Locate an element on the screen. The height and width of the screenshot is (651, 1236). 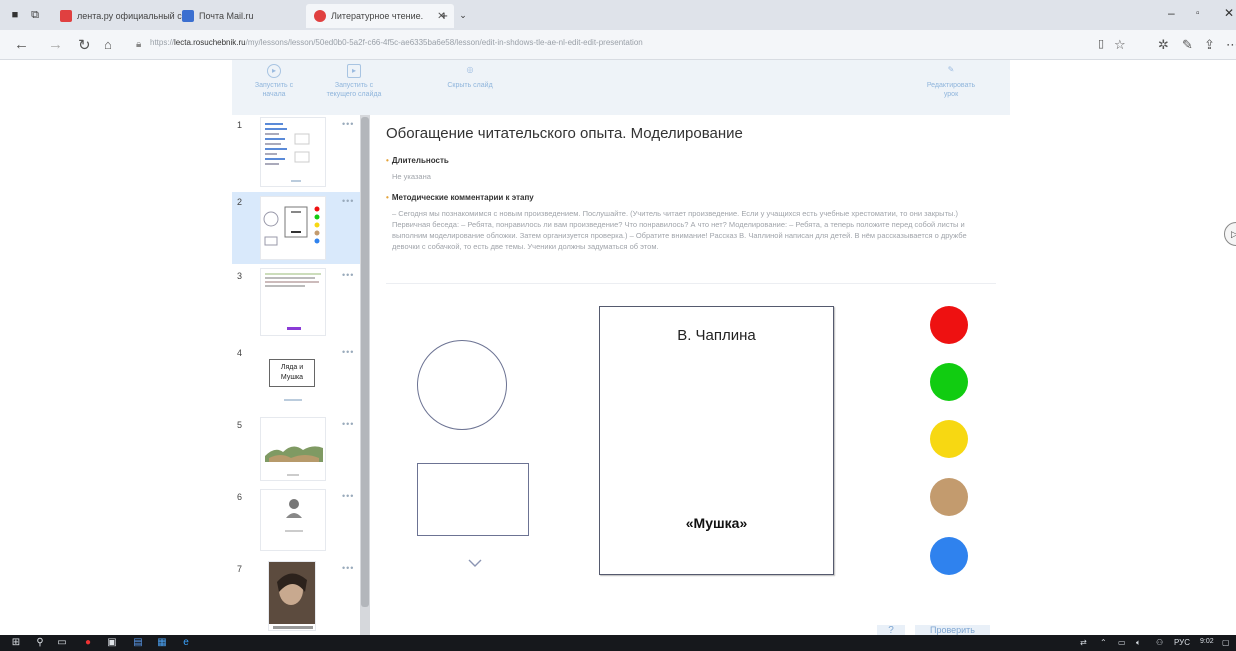
start-from-current-button: ▸ Запустить с текущего слайда is located at coordinates (354, 81).